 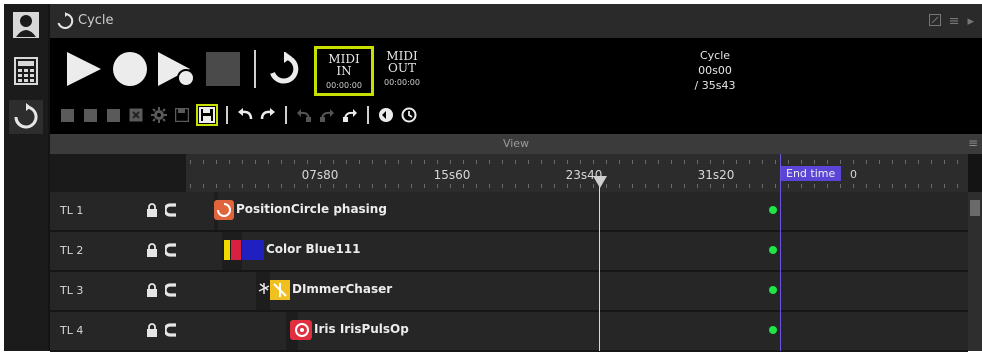 I want to click on color-red-block, so click(x=236, y=250).